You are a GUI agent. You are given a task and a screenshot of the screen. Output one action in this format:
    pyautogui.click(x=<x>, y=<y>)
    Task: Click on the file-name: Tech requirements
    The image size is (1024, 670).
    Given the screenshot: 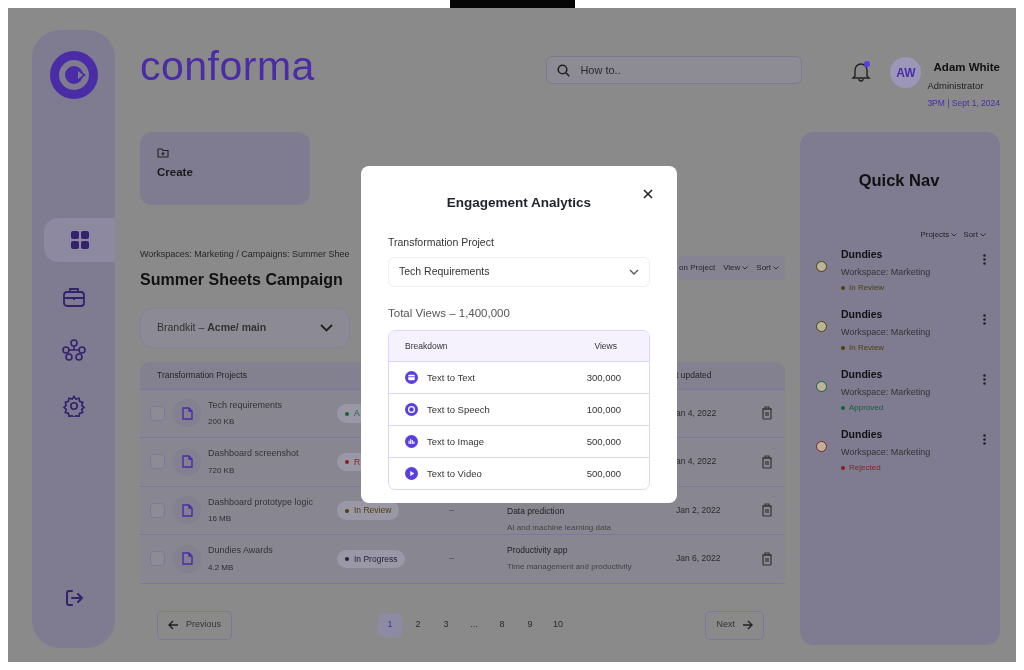 What is the action you would take?
    pyautogui.click(x=245, y=405)
    